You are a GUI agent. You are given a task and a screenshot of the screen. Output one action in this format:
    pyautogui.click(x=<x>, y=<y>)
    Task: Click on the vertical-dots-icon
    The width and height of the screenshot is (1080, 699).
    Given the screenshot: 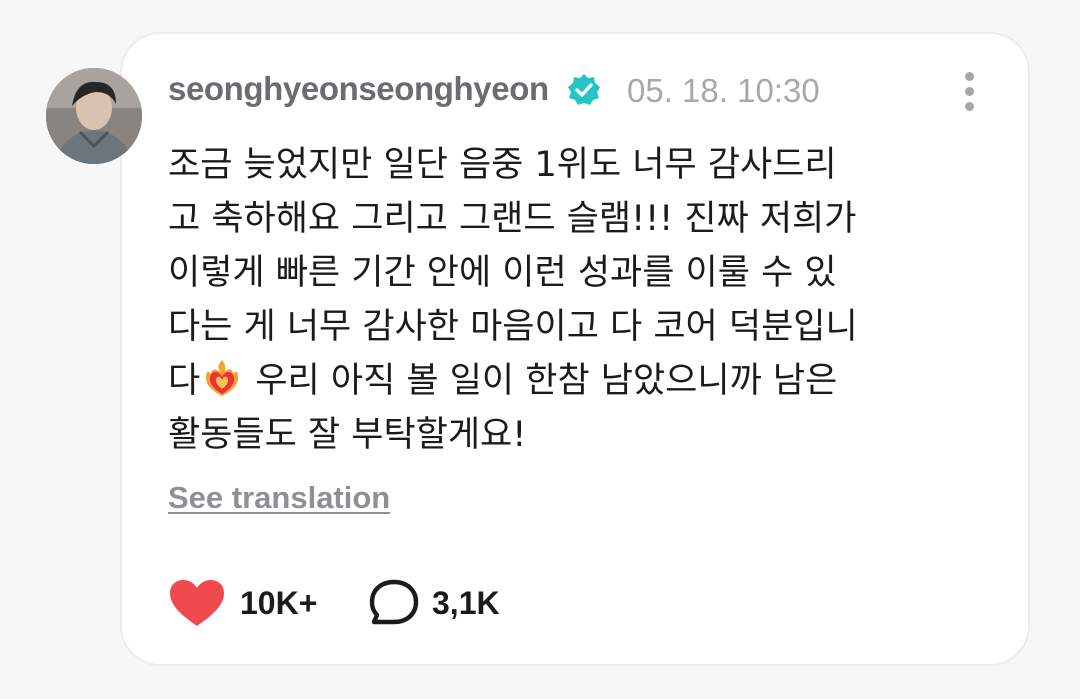 What is the action you would take?
    pyautogui.click(x=970, y=92)
    